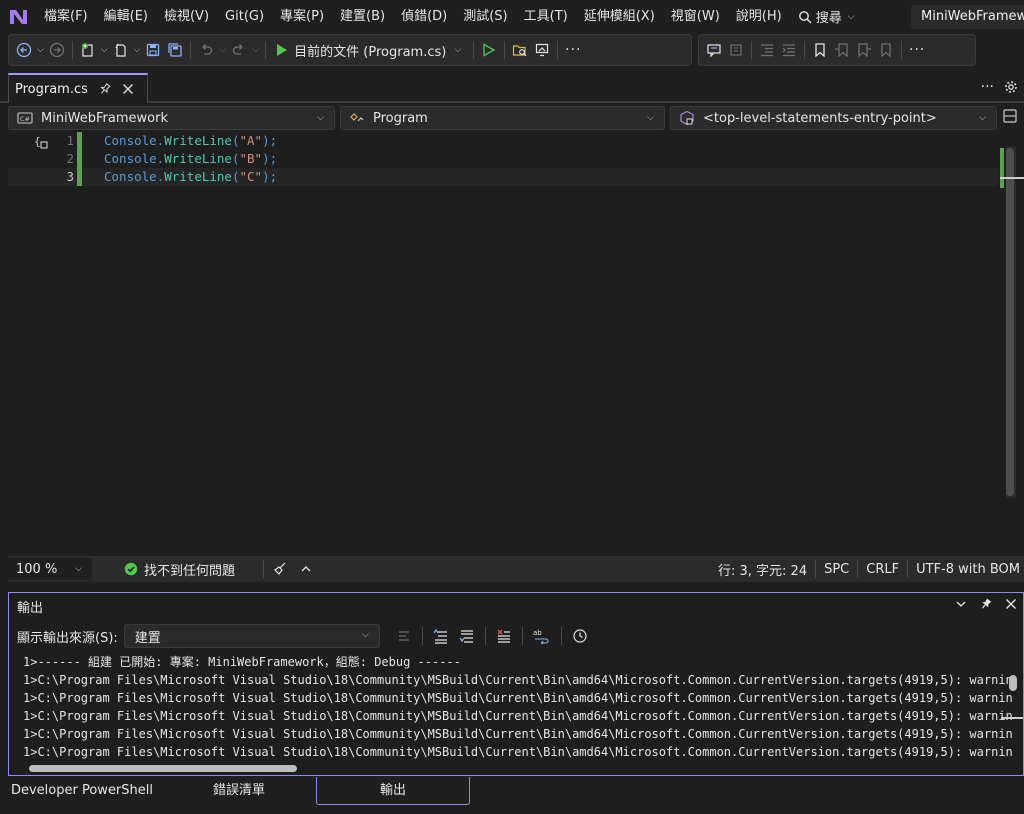 The height and width of the screenshot is (814, 1024). What do you see at coordinates (520, 50) in the screenshot?
I see `find-in-files-button` at bounding box center [520, 50].